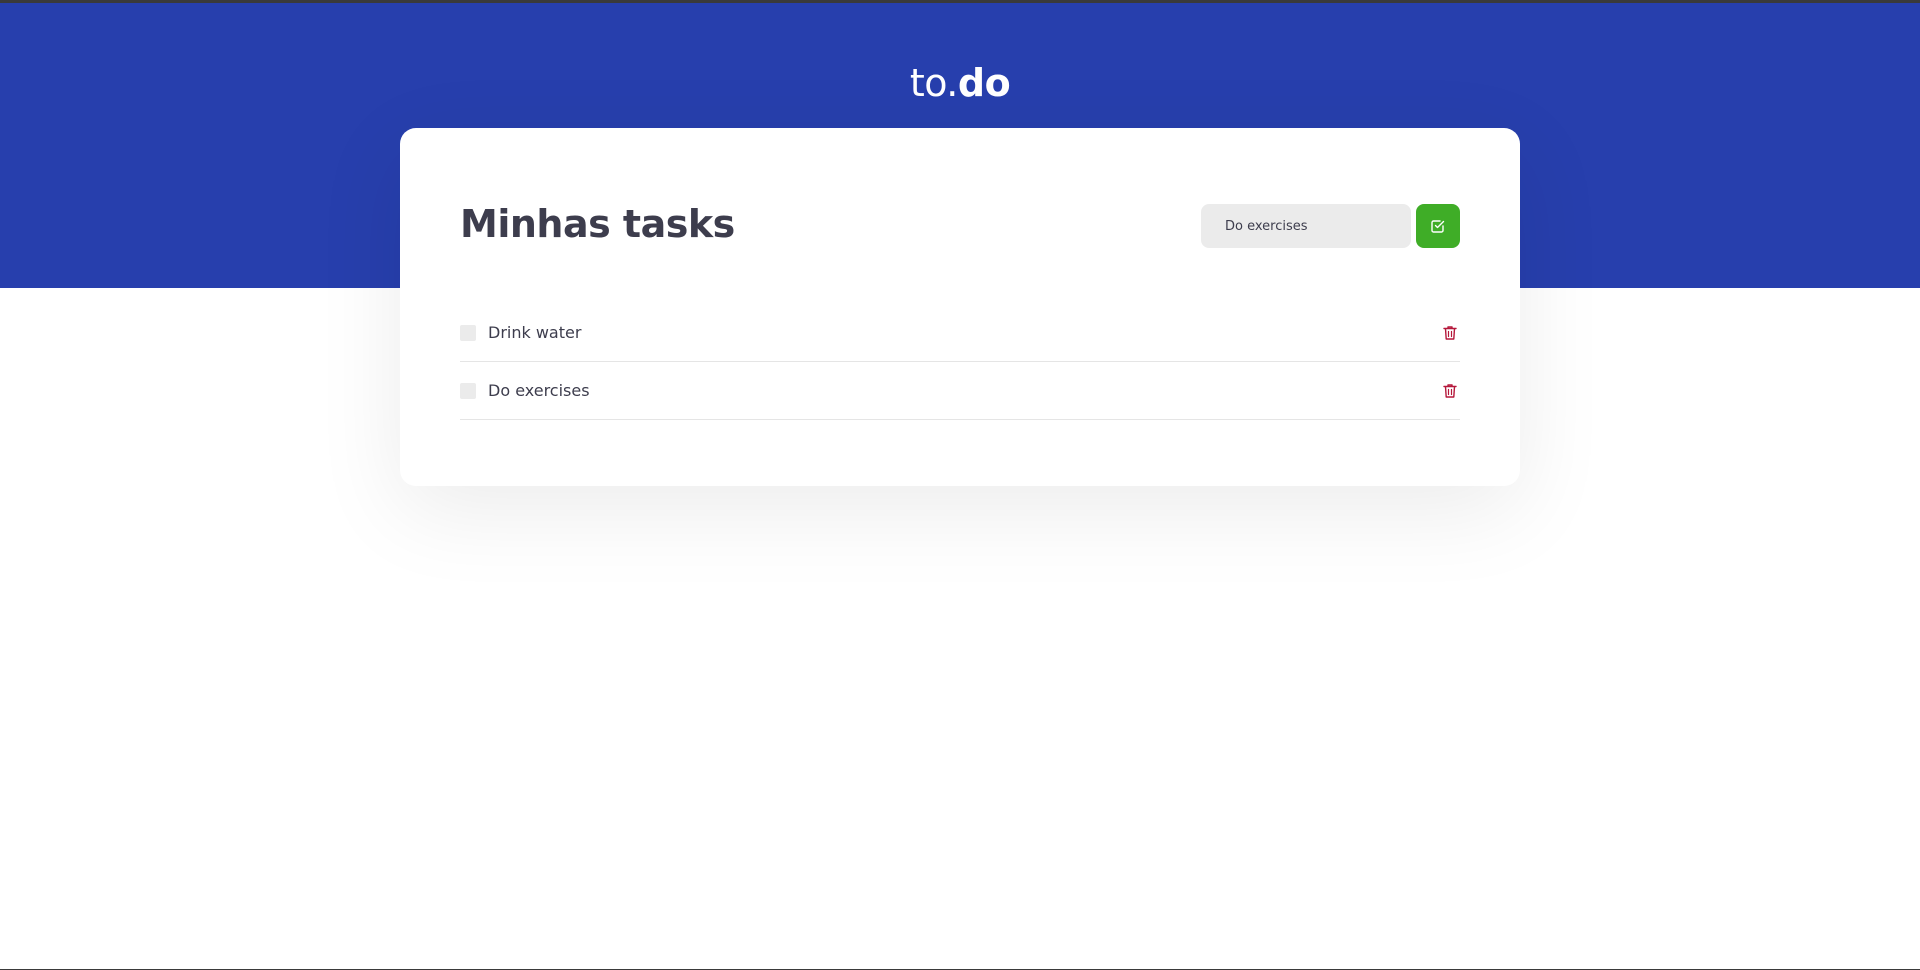 The image size is (1920, 970). What do you see at coordinates (960, 391) in the screenshot?
I see `task-item: Do exercises` at bounding box center [960, 391].